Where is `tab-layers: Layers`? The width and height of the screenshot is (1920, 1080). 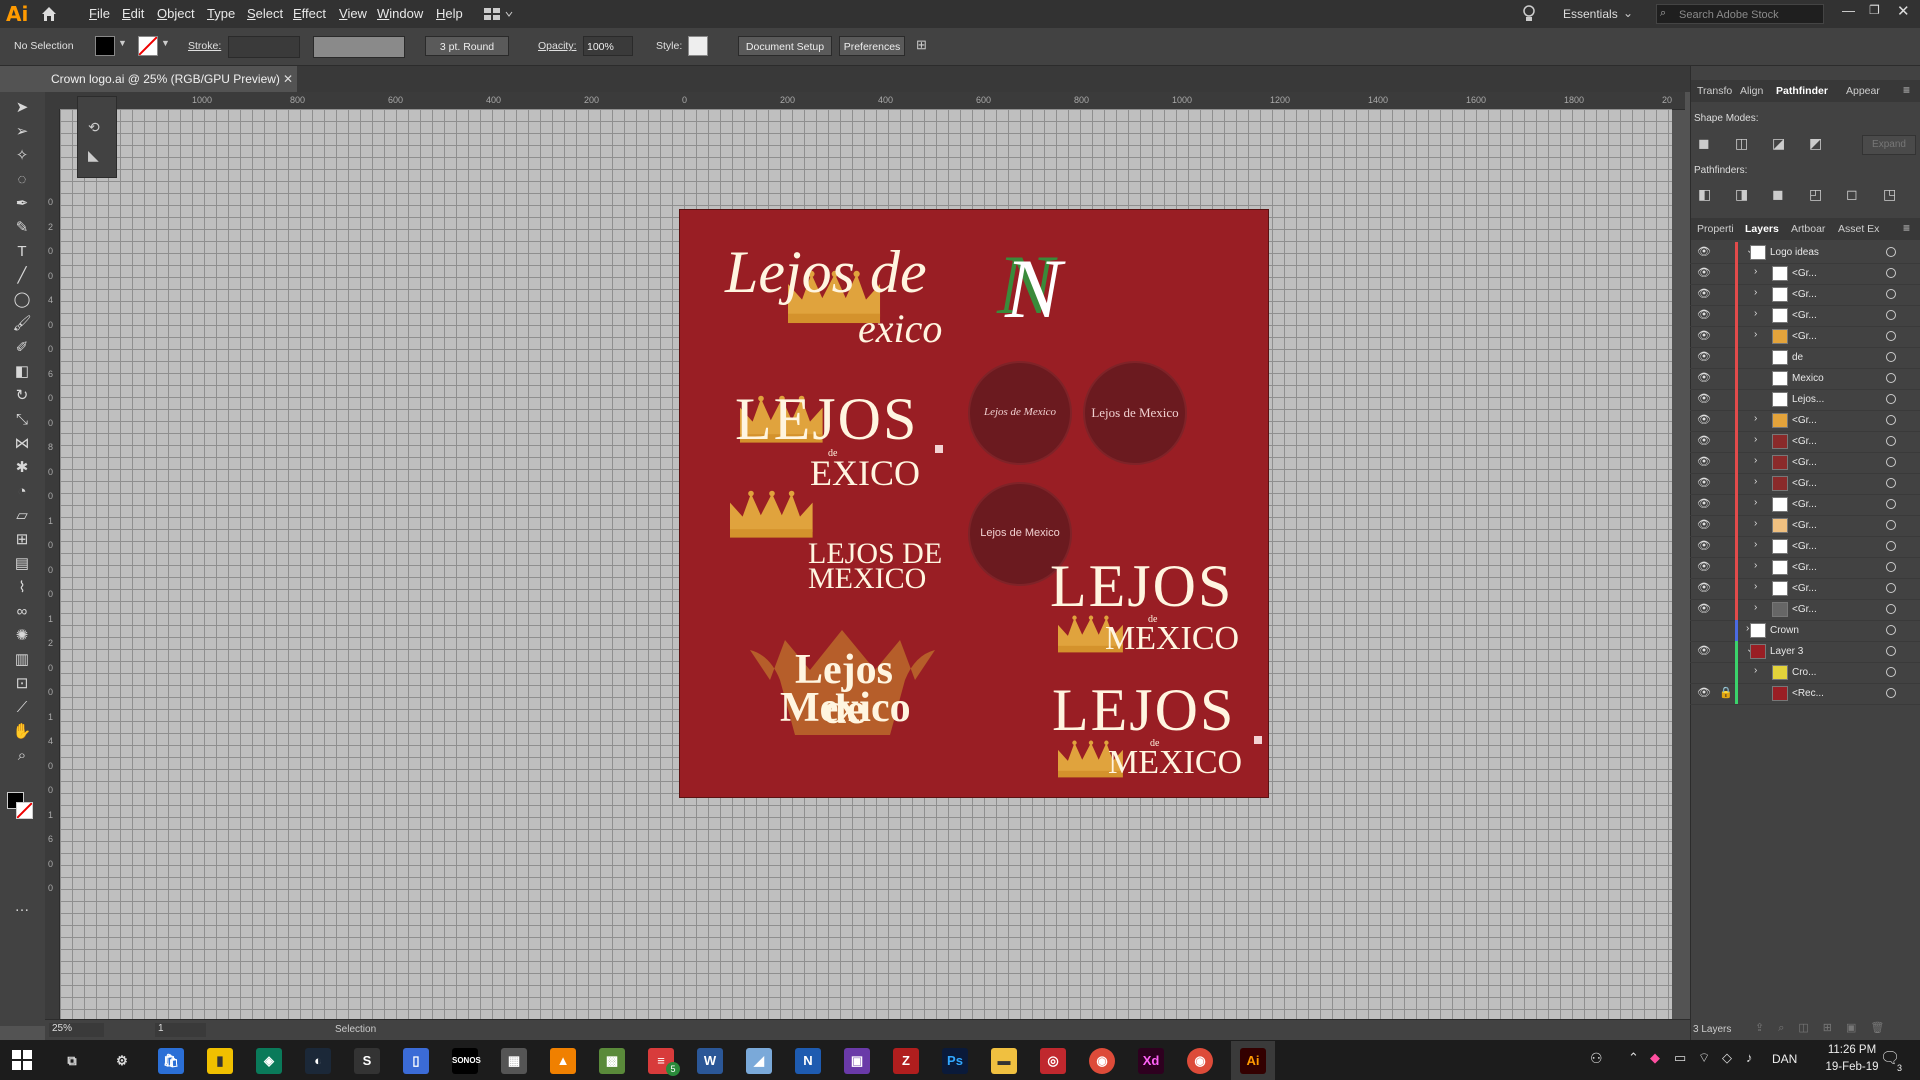
tab-layers: Layers is located at coordinates (1762, 229).